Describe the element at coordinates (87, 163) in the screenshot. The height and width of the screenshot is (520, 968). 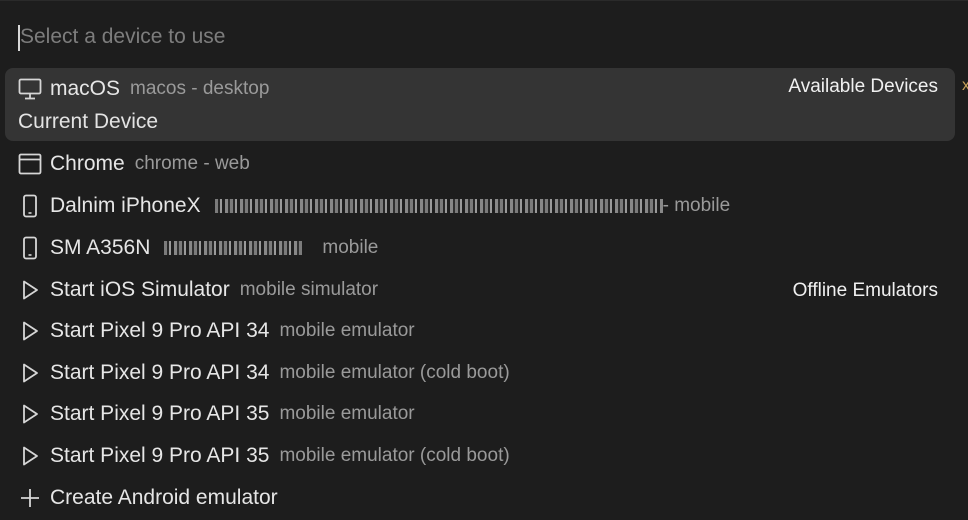
I see `device-label: Chrome` at that location.